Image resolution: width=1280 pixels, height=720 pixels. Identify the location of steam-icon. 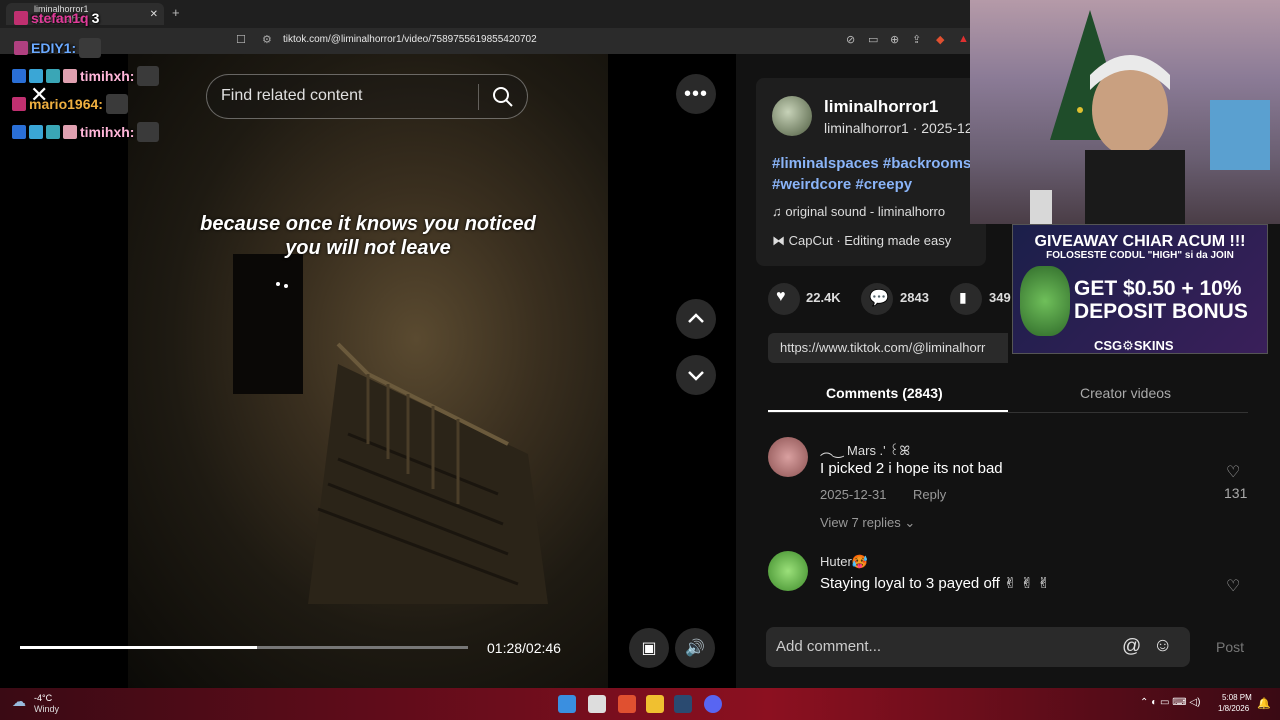
(683, 704).